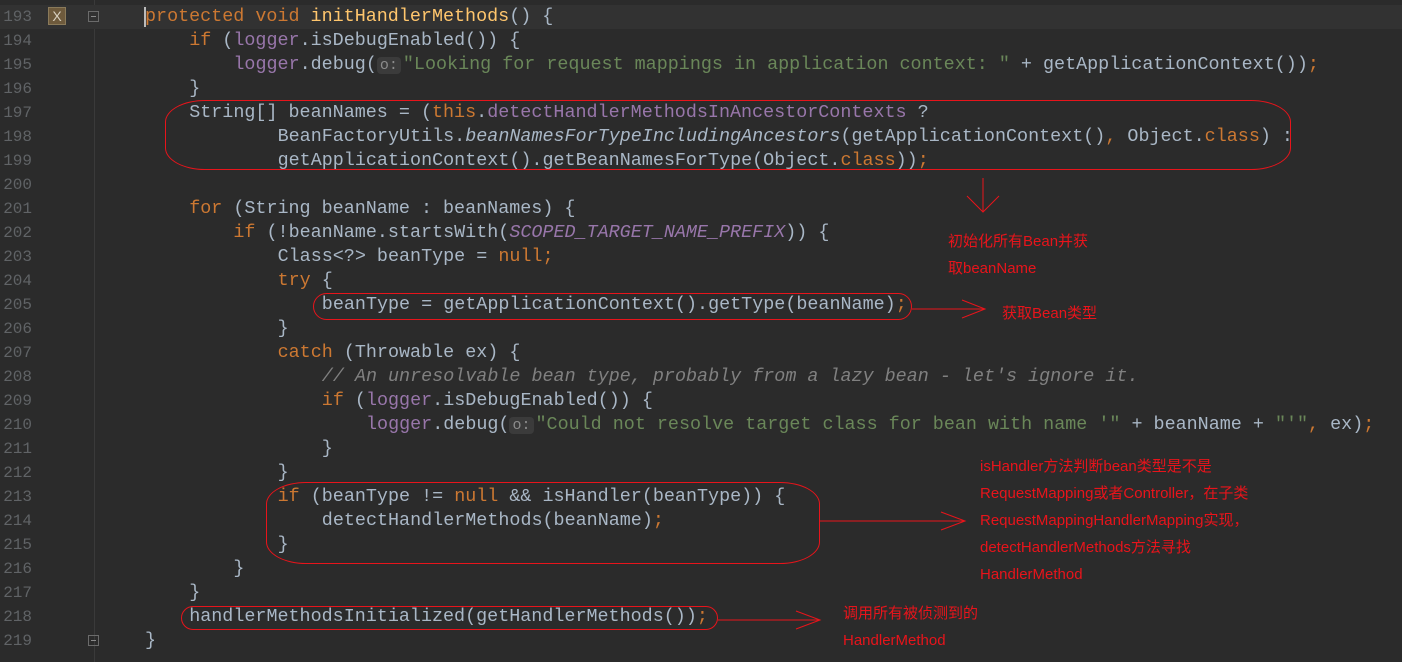 Image resolution: width=1402 pixels, height=662 pixels. Describe the element at coordinates (992, 268) in the screenshot. I see `note-line: 取beanName` at that location.